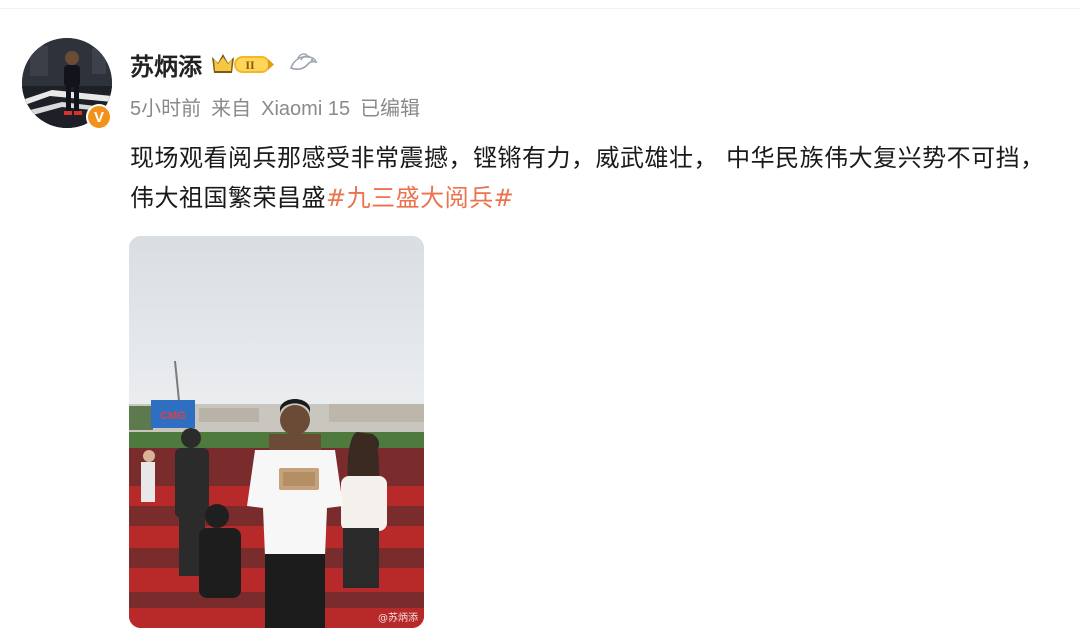  Describe the element at coordinates (540, 8) in the screenshot. I see `top-divider` at that location.